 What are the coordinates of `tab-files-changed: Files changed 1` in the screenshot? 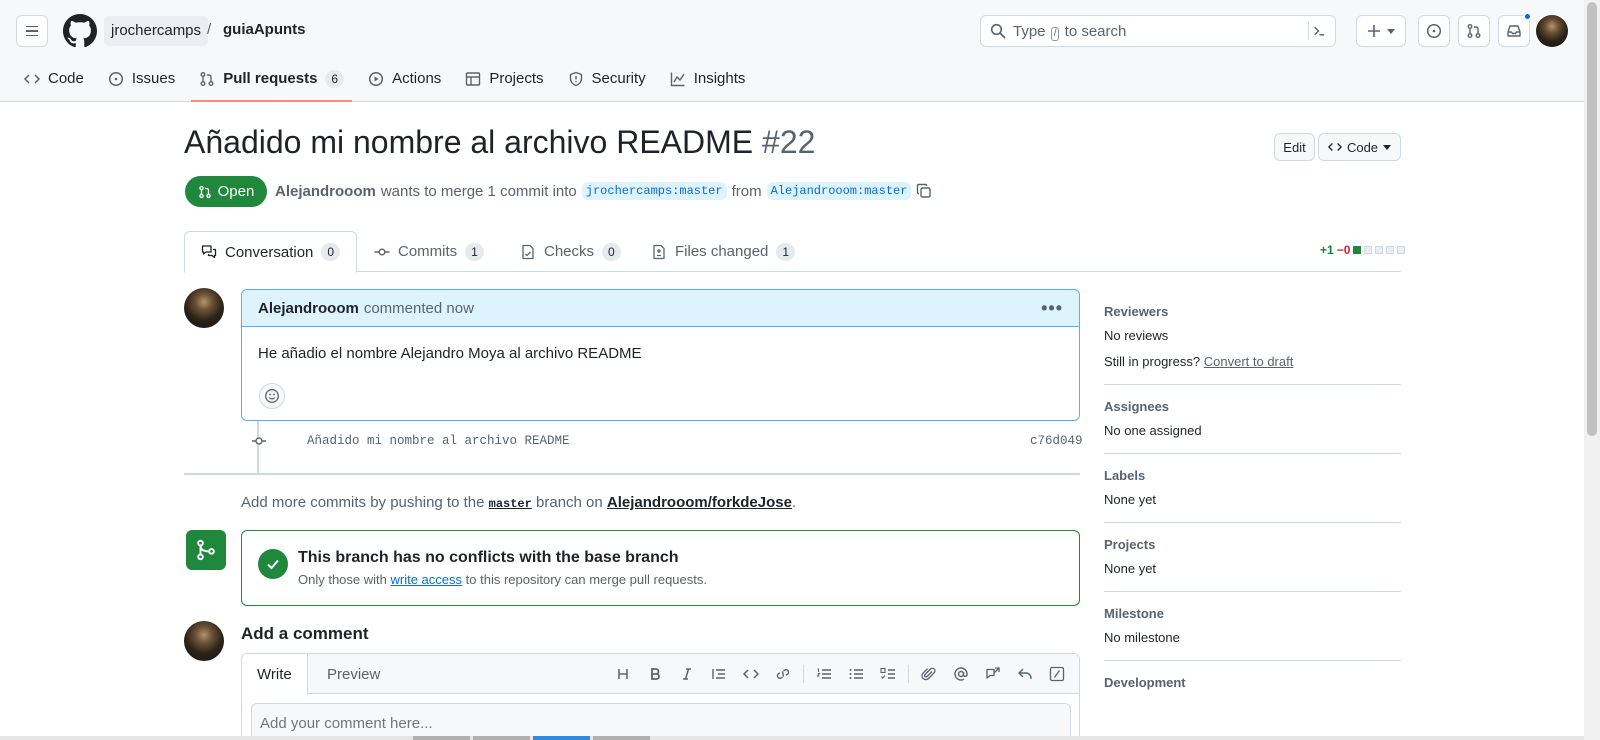 It's located at (723, 251).